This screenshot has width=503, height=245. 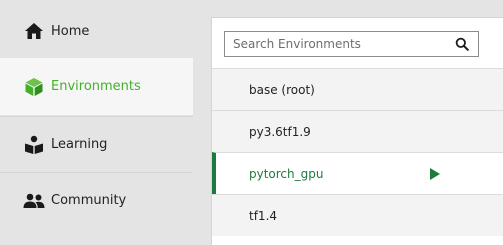 What do you see at coordinates (357, 215) in the screenshot?
I see `environment-item-tf14: tf1.4` at bounding box center [357, 215].